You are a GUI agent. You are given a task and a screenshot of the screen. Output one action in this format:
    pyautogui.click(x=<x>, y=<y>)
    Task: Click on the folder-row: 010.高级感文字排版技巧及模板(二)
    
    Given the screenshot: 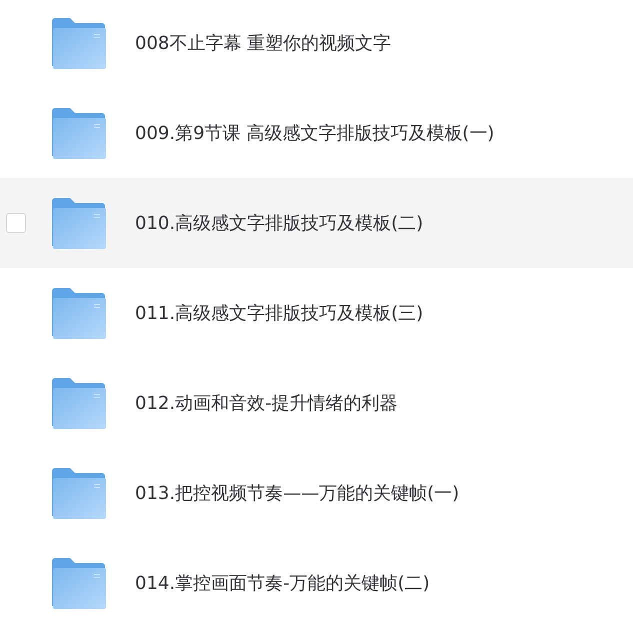 What is the action you would take?
    pyautogui.click(x=316, y=223)
    